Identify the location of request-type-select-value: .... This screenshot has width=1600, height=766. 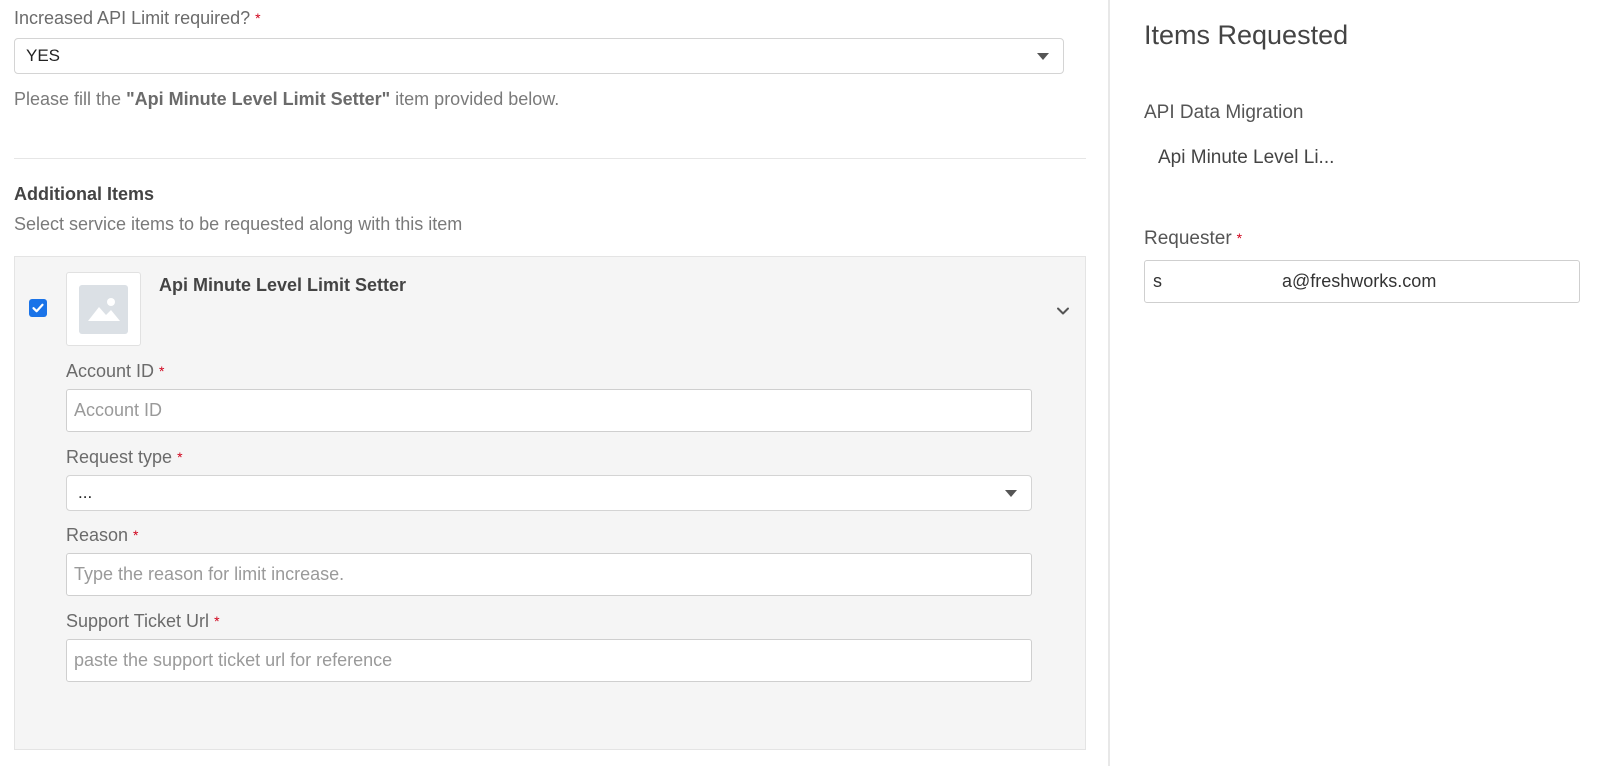
(85, 492).